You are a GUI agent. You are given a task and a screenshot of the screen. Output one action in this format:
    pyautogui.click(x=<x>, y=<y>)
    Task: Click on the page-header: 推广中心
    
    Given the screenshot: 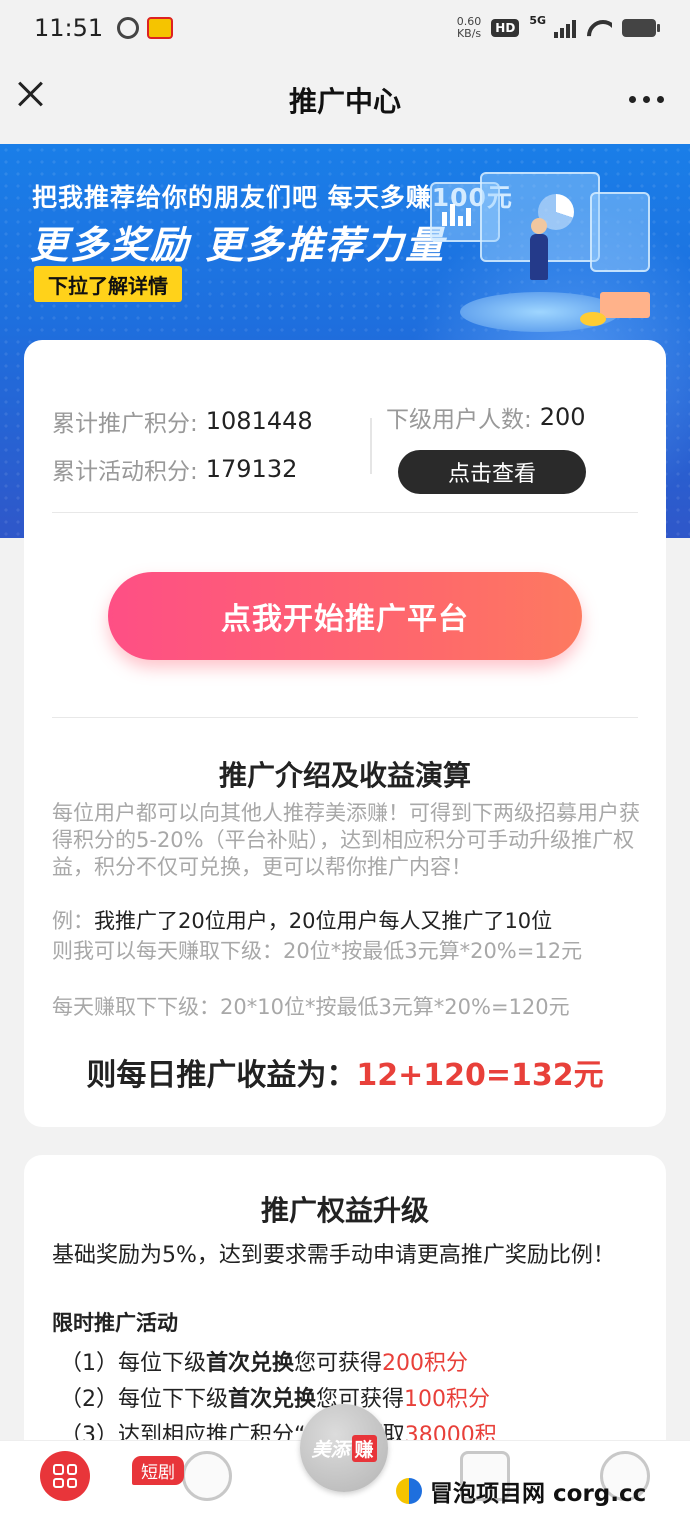 What is the action you would take?
    pyautogui.click(x=345, y=100)
    